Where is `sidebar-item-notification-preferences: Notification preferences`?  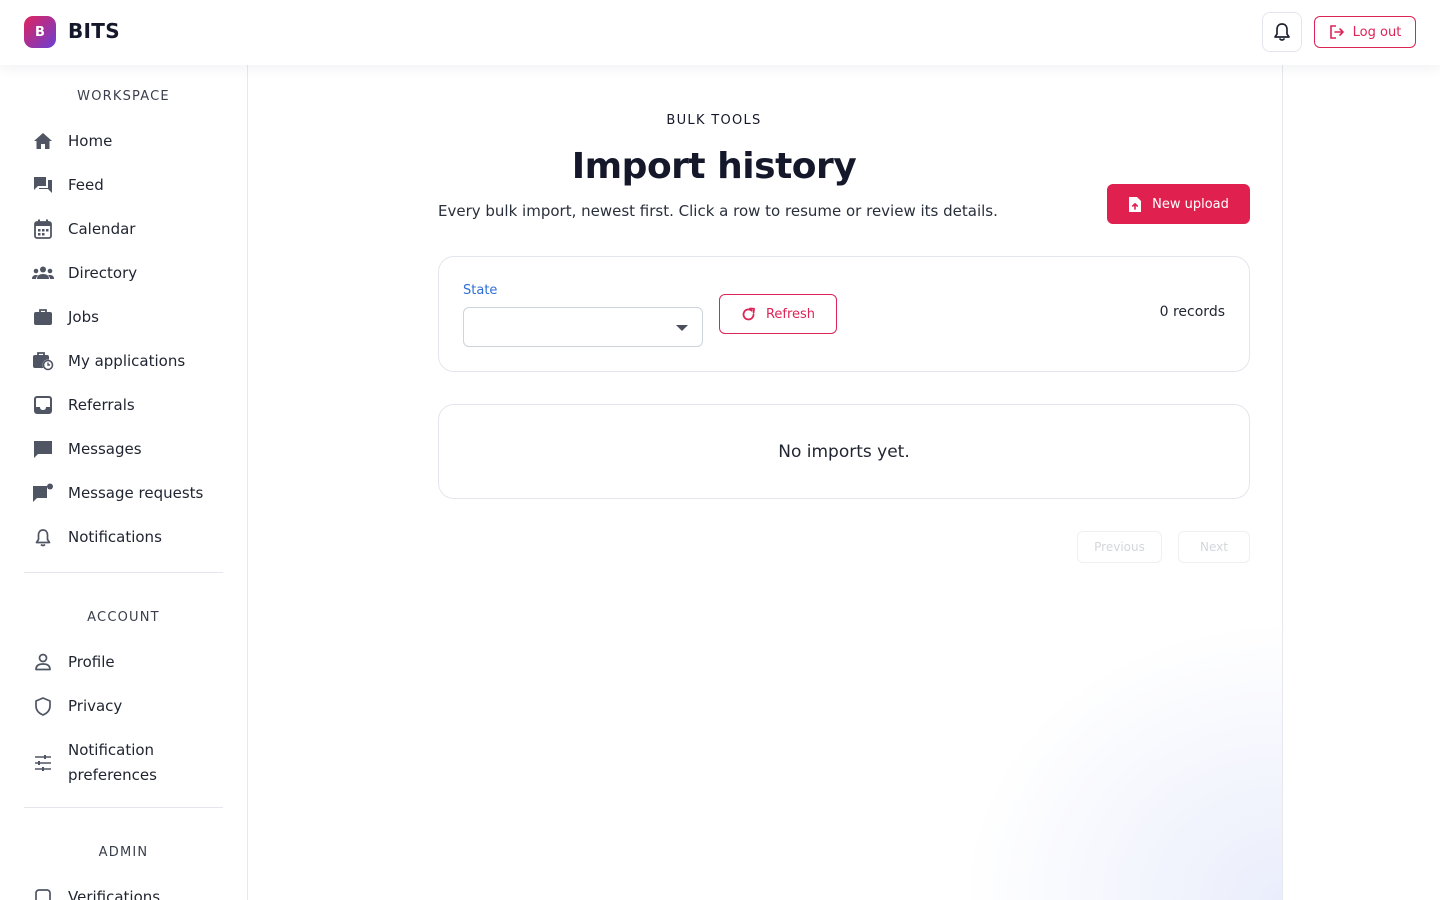
sidebar-item-notification-preferences: Notification preferences is located at coordinates (124, 763).